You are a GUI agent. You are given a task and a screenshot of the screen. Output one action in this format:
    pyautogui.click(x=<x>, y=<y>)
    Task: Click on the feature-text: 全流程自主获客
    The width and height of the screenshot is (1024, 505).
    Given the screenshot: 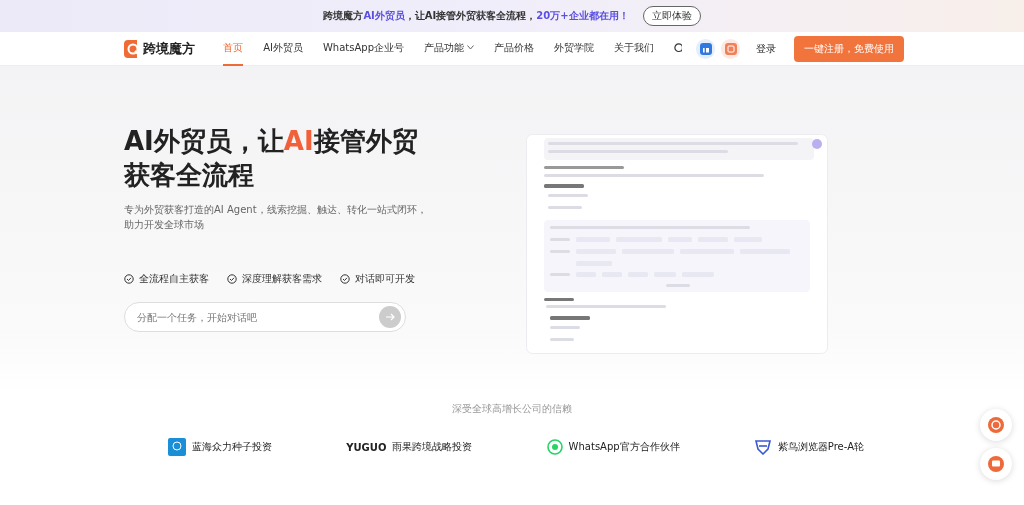 What is the action you would take?
    pyautogui.click(x=174, y=279)
    